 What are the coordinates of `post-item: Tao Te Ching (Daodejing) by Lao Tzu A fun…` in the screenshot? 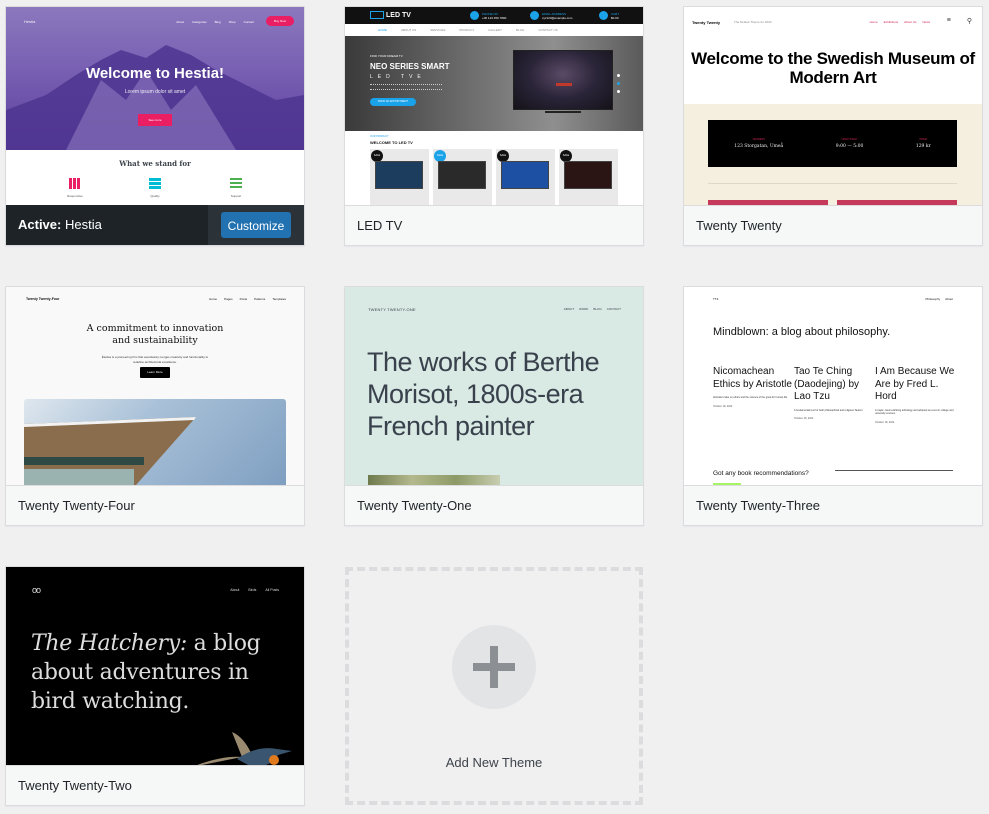 It's located at (829, 393).